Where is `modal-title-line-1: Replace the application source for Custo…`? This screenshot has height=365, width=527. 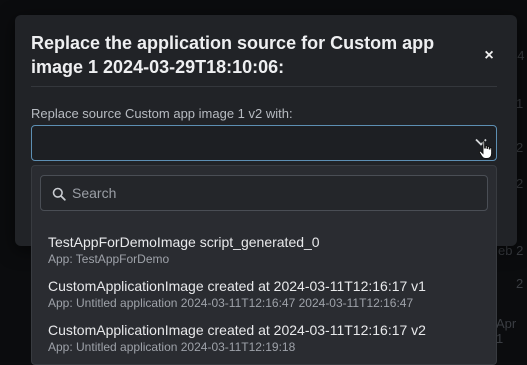
modal-title-line-1: Replace the application source for Custo… is located at coordinates (233, 43).